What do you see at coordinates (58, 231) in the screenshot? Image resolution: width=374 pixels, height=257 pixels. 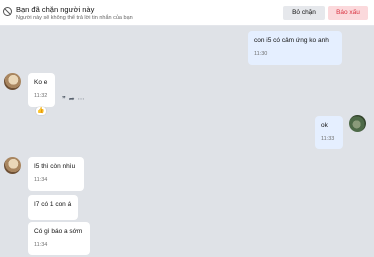 I see `message-text: Có gì báo a sớm` at bounding box center [58, 231].